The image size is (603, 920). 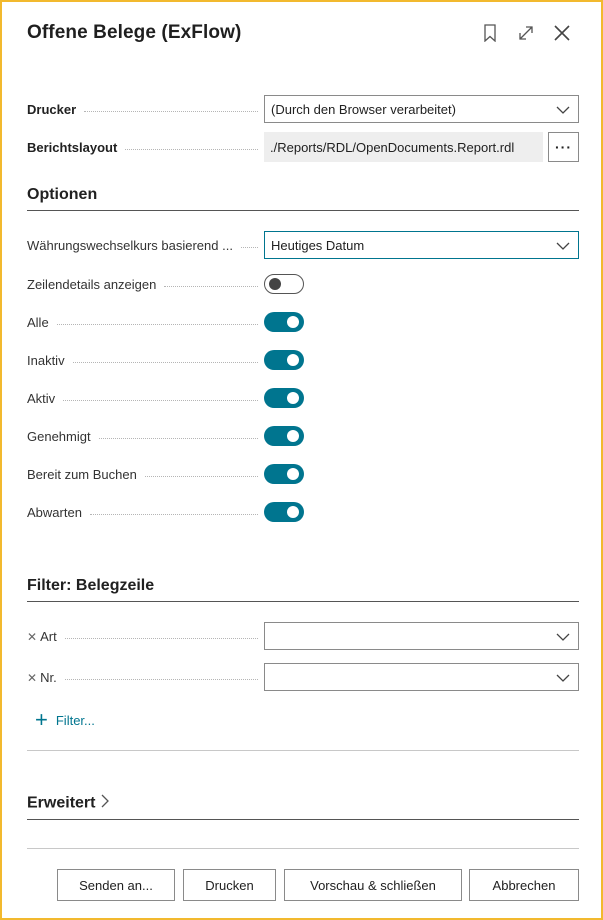 I want to click on filter-no-label: Nr., so click(x=48, y=677).